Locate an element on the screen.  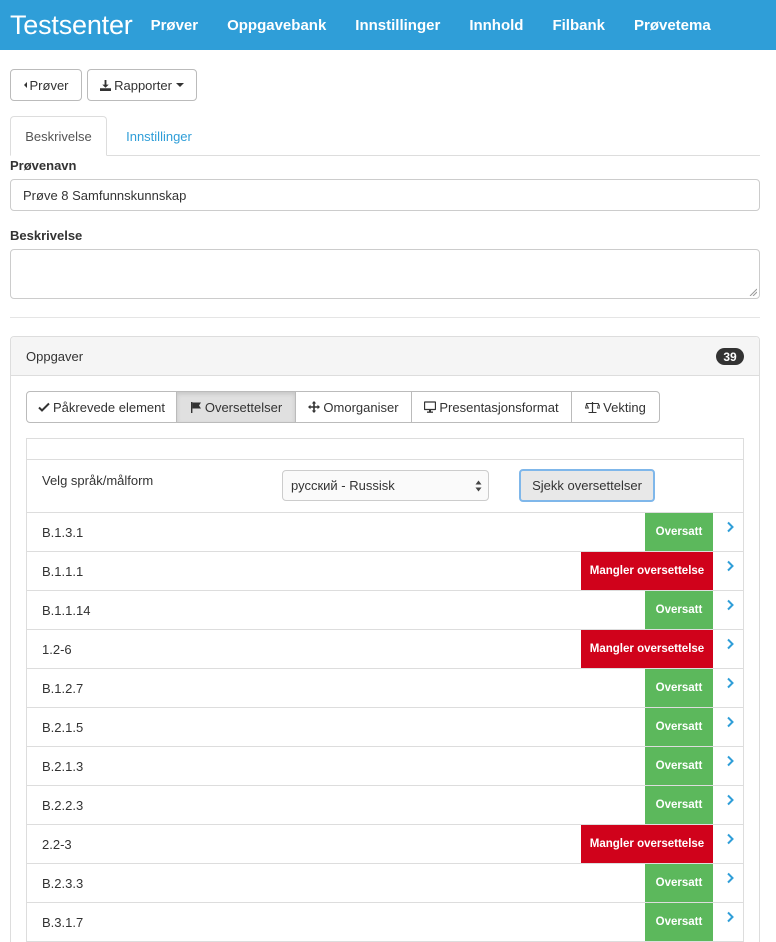
tab-beskrivelse: Beskrivelse is located at coordinates (58, 136).